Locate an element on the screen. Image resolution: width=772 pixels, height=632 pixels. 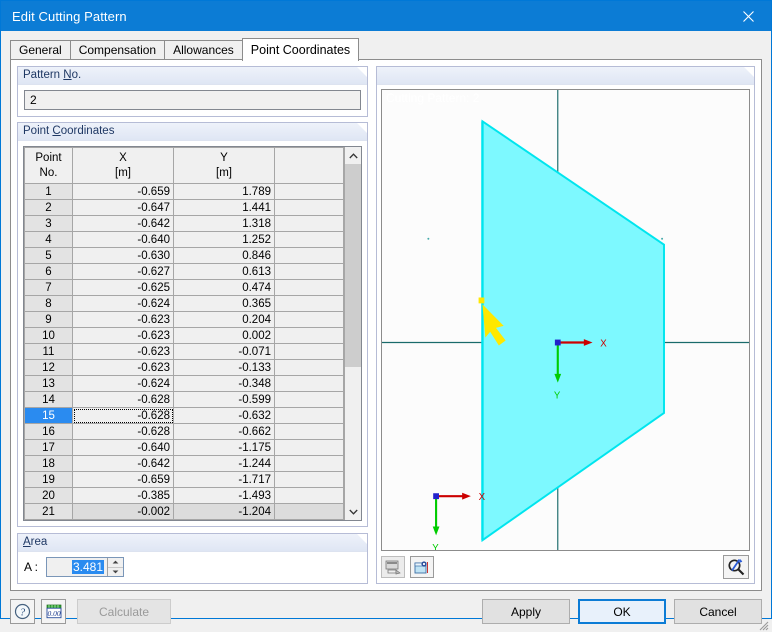
cell-point-no: 20 is located at coordinates (48, 495).